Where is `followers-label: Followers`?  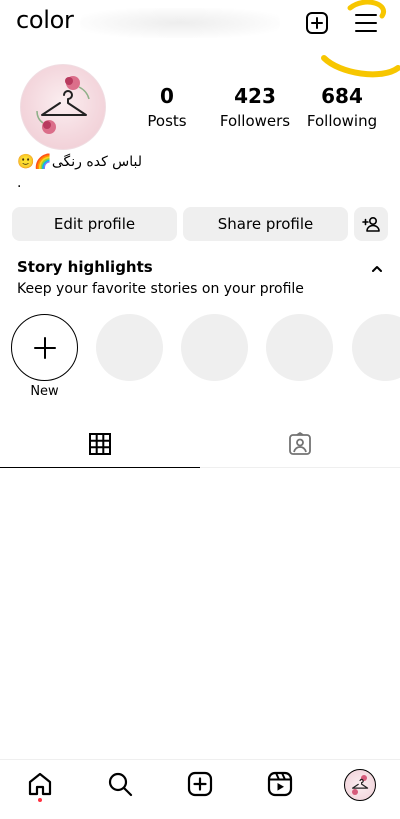
followers-label: Followers is located at coordinates (255, 121).